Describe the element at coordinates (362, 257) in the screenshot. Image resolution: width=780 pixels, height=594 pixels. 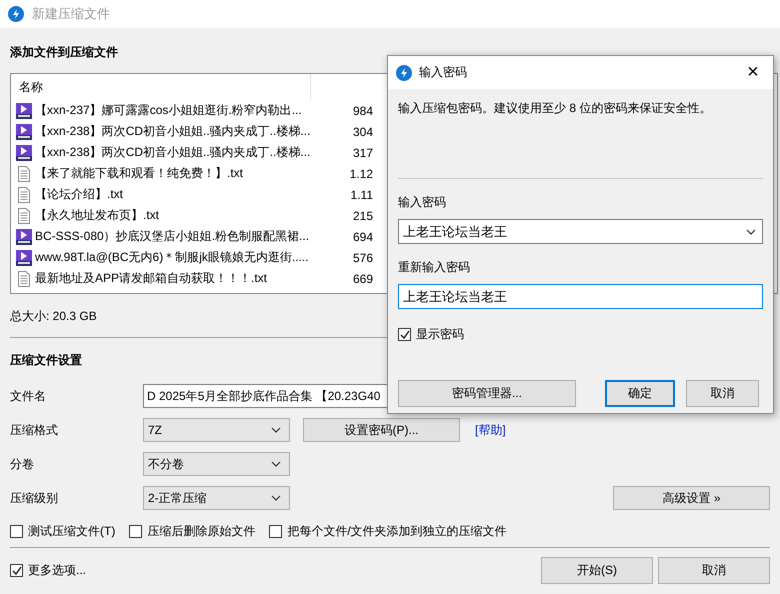
I see `file-size: 576` at that location.